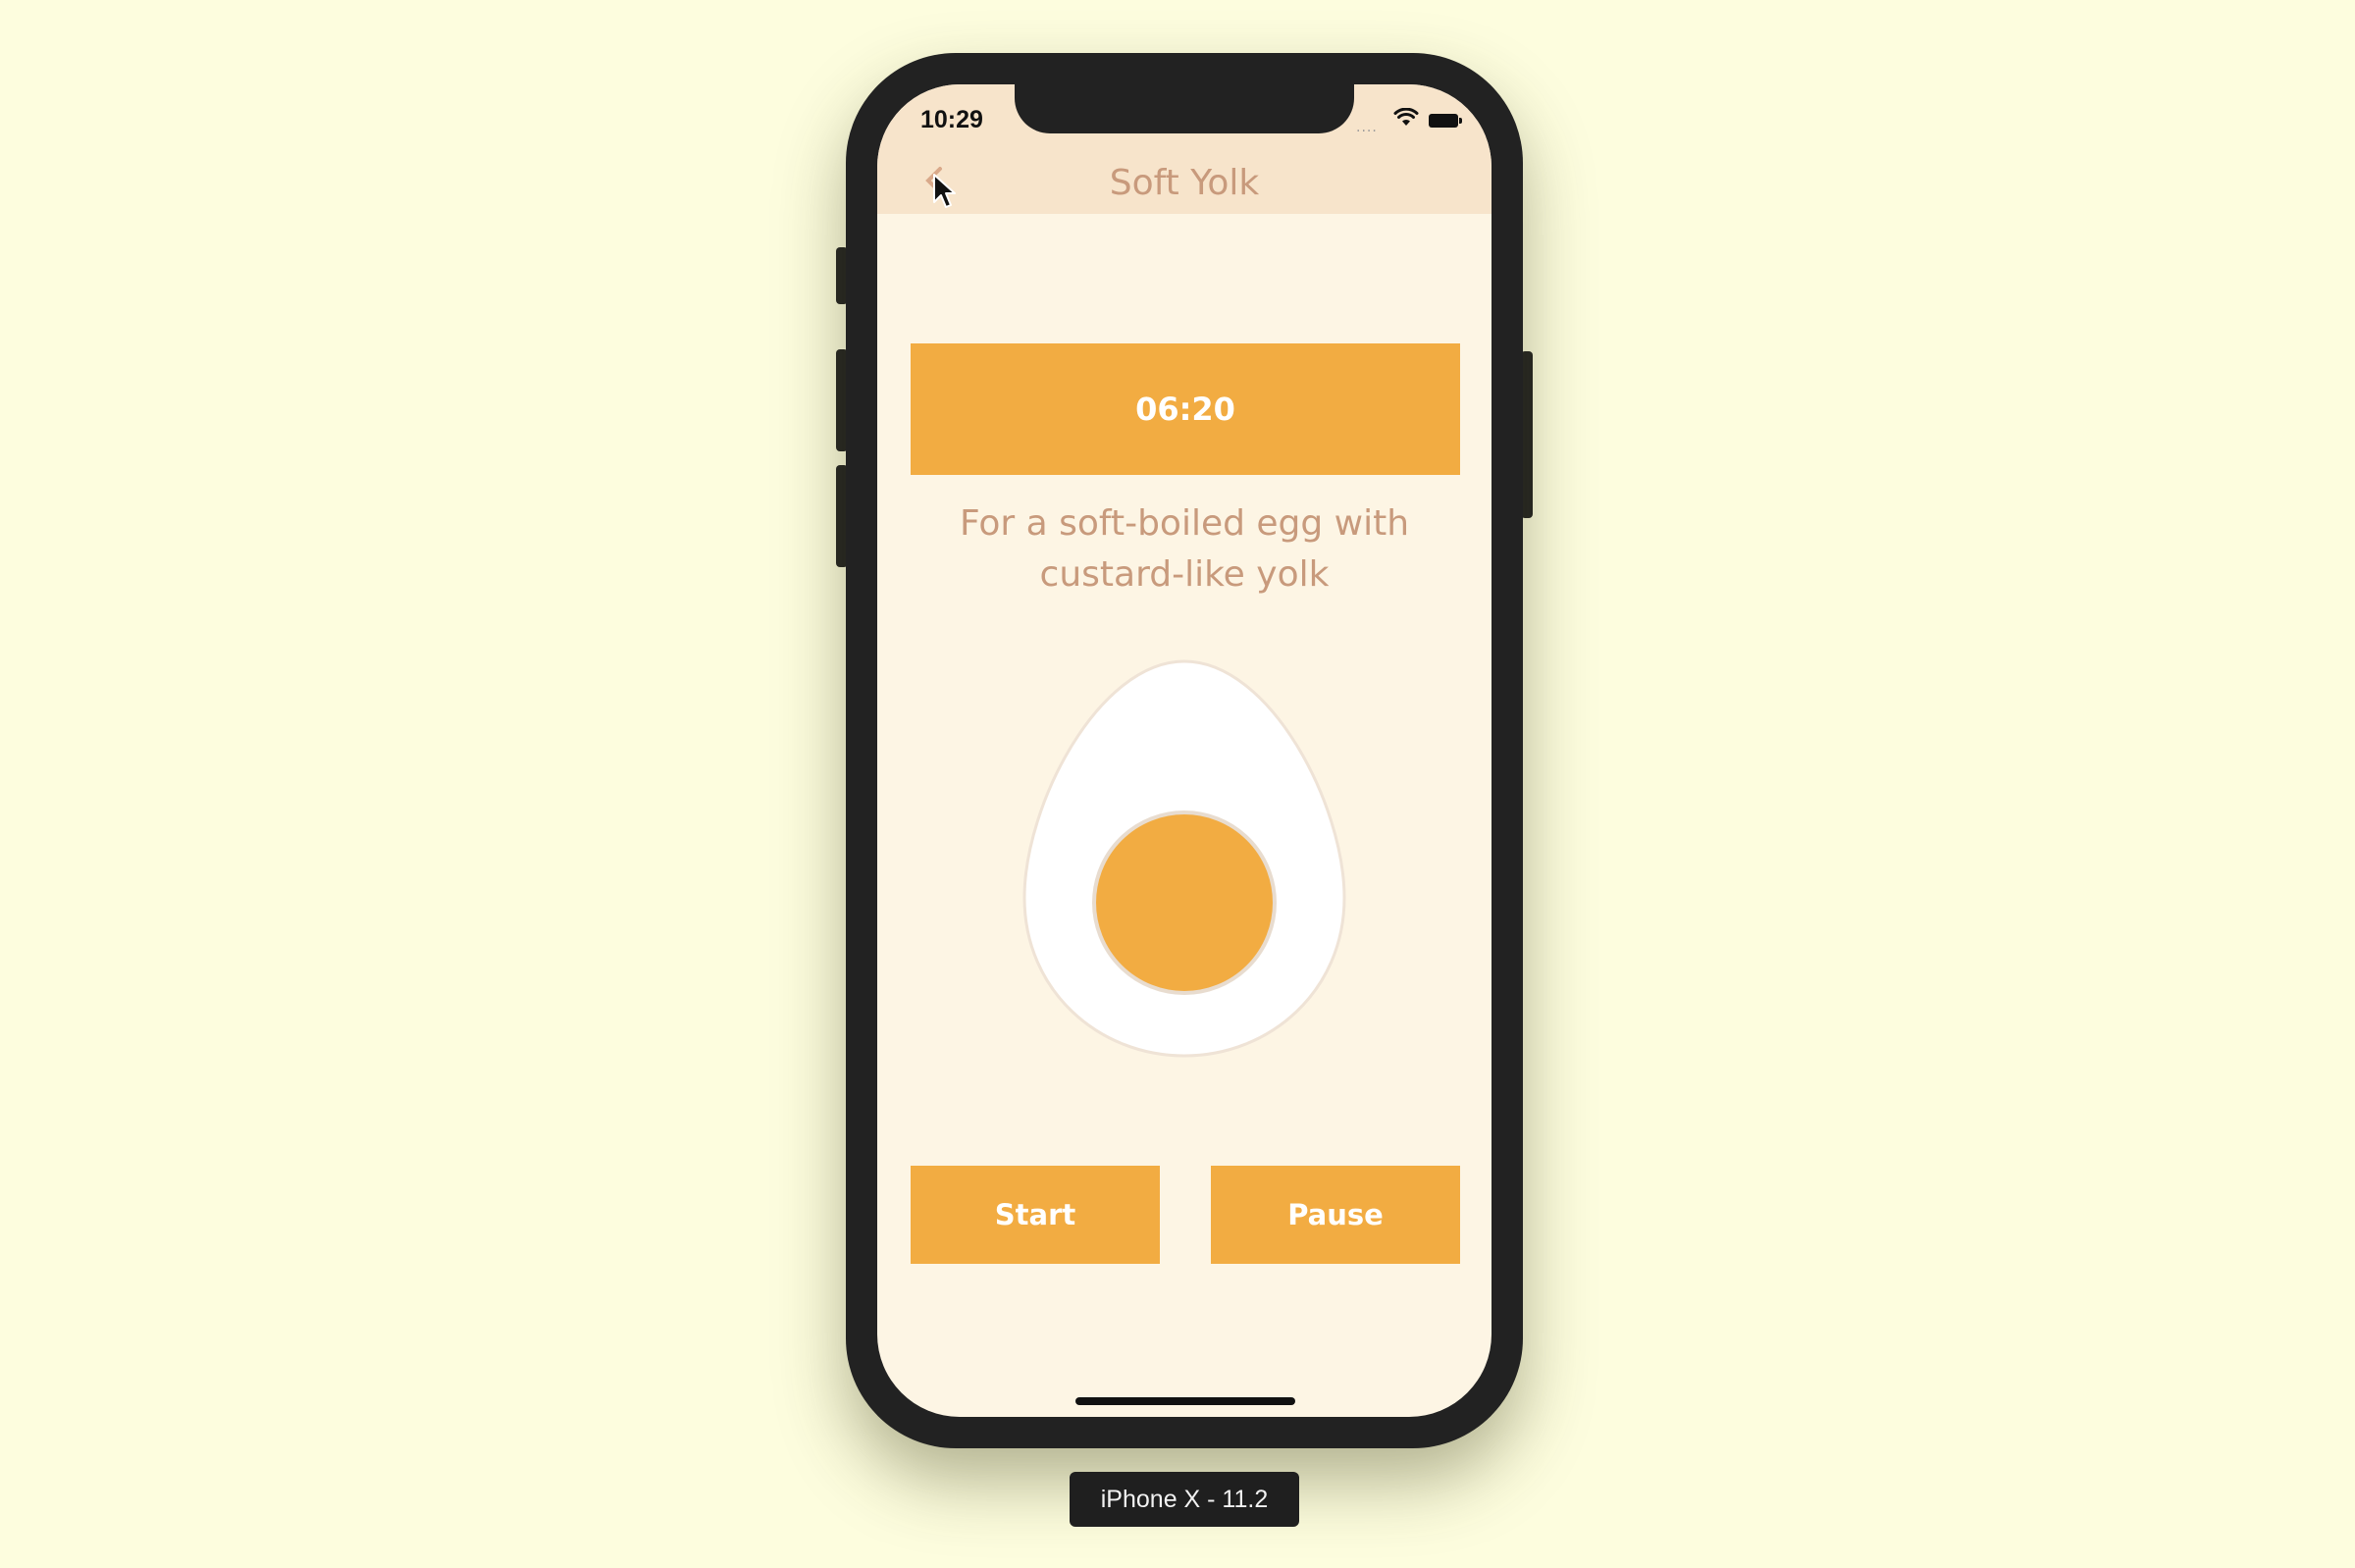  Describe the element at coordinates (1185, 1401) in the screenshot. I see `home-indicator` at that location.